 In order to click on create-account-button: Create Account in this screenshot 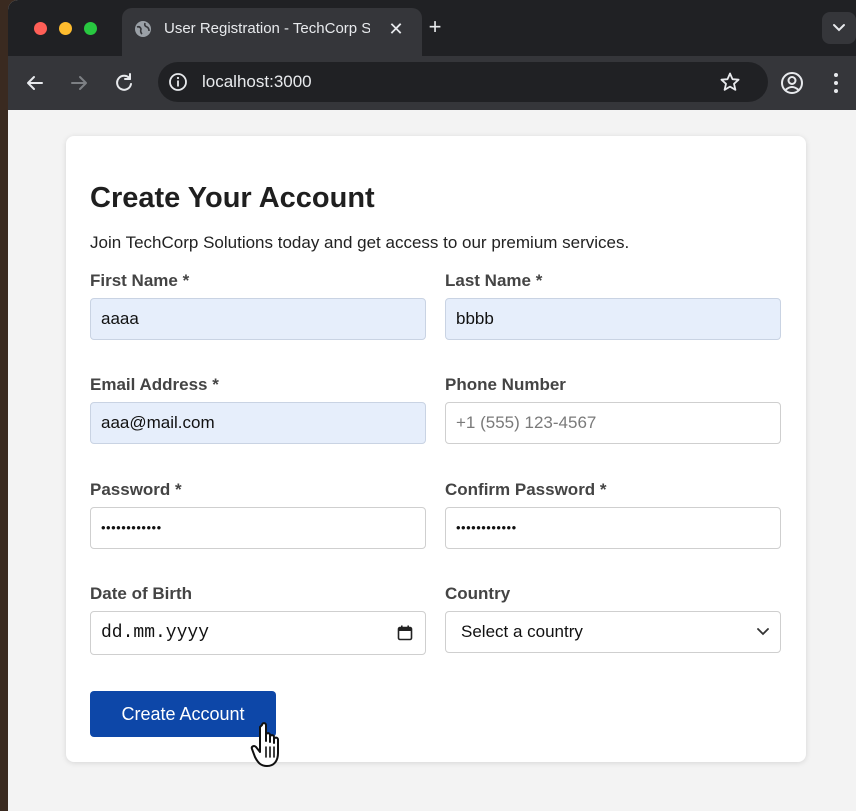, I will do `click(183, 714)`.